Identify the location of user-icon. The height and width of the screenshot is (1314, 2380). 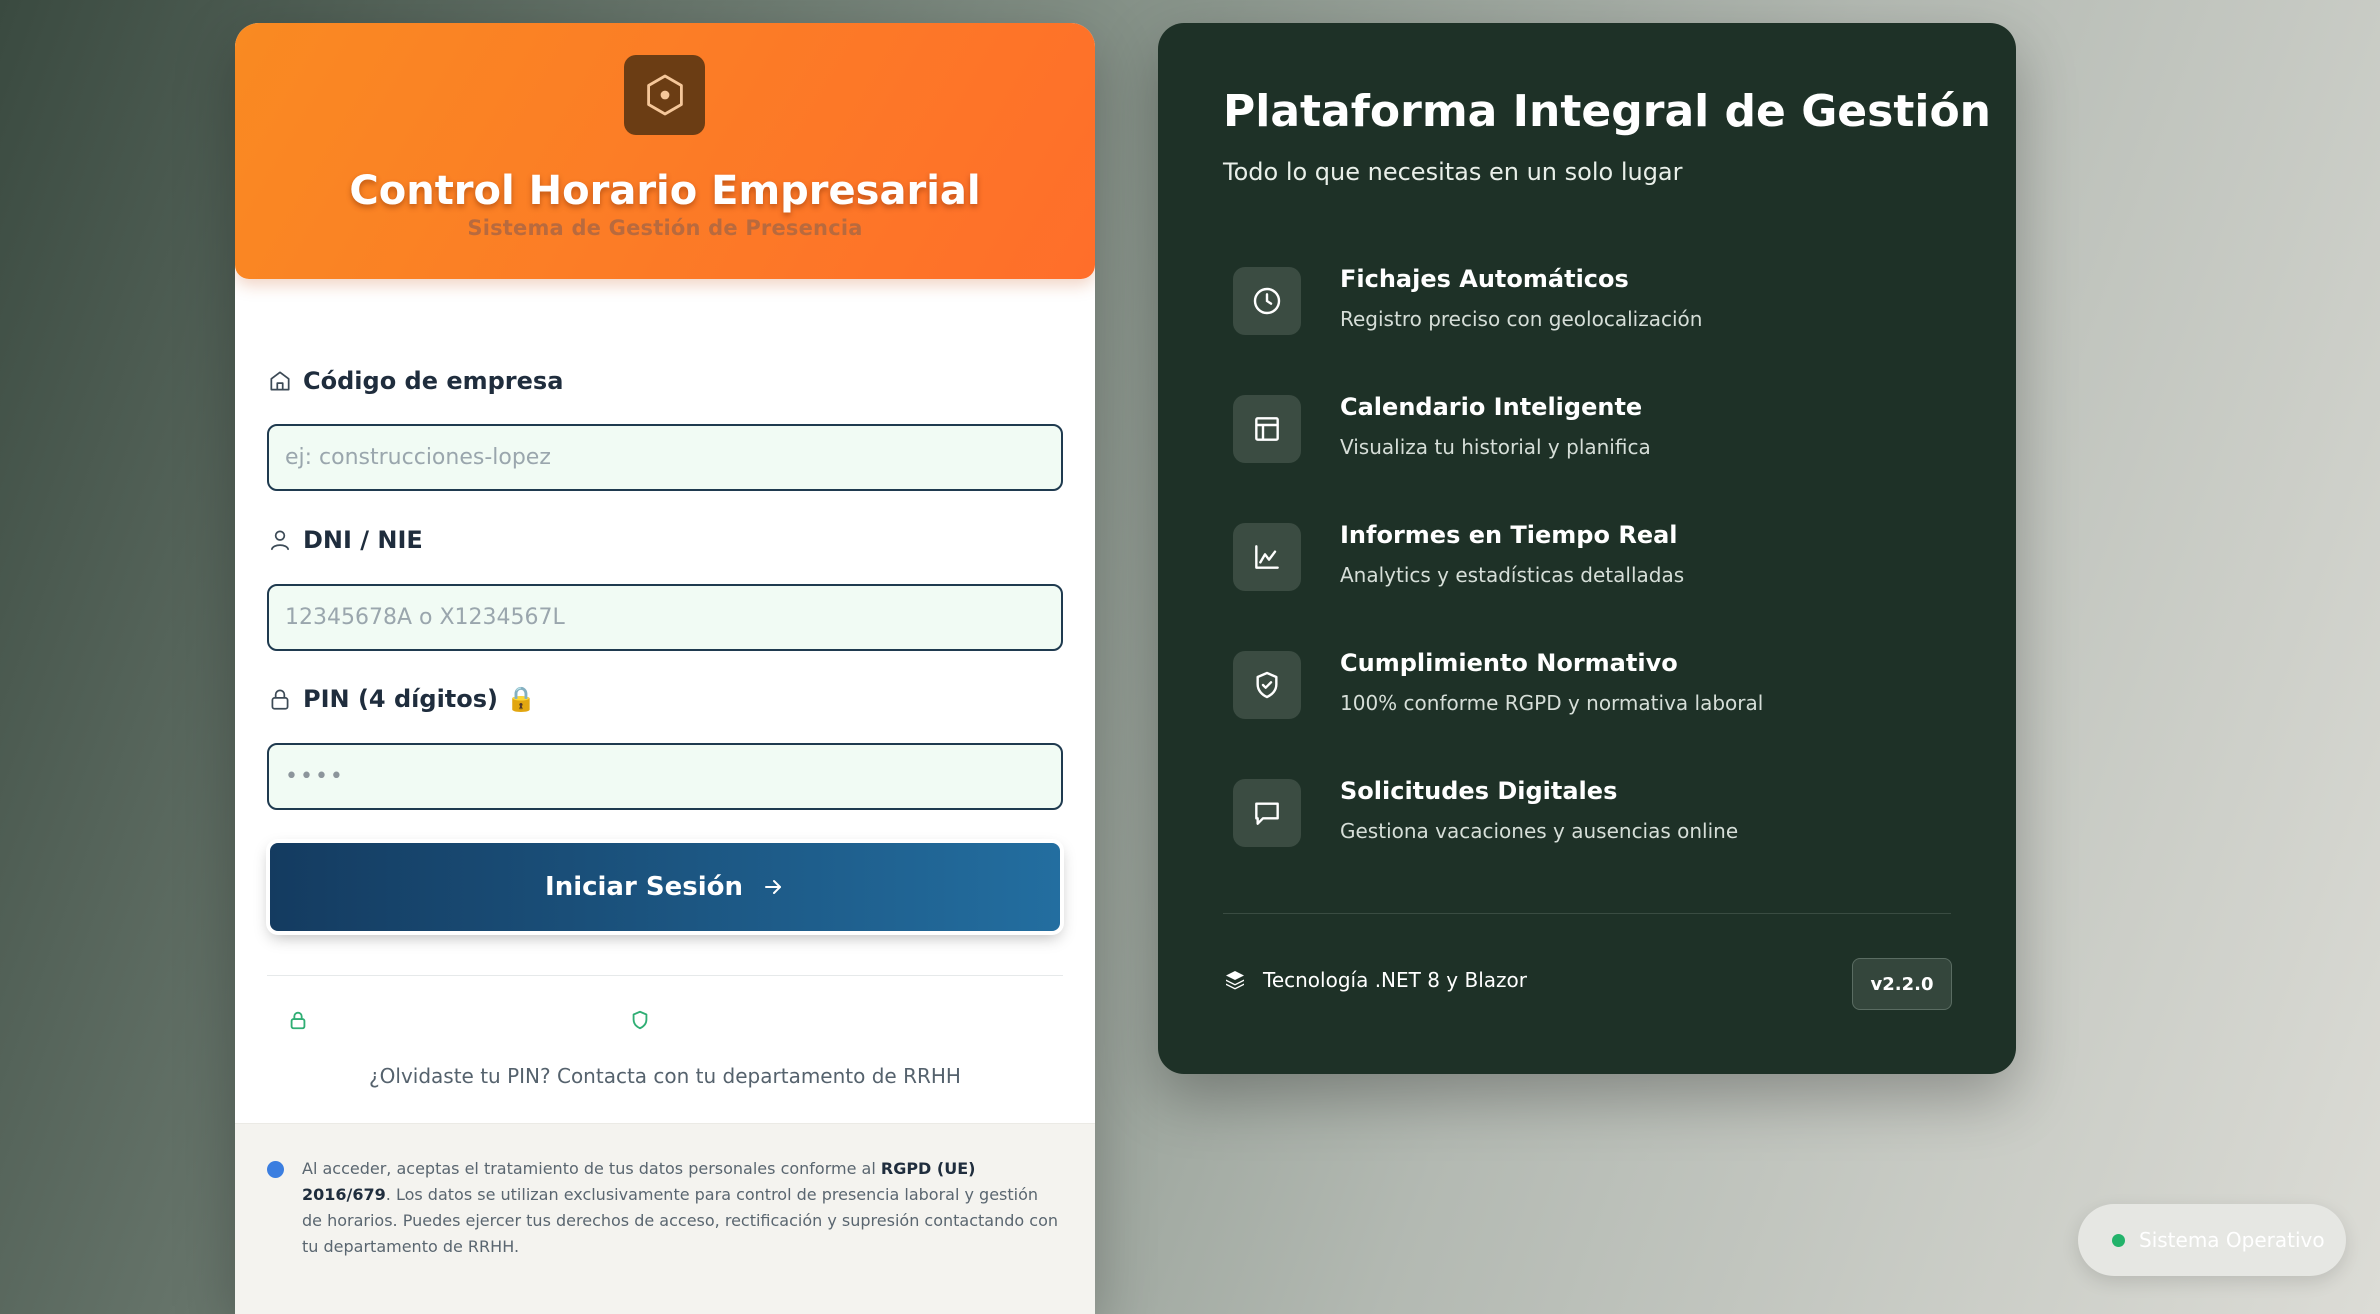
(280, 540).